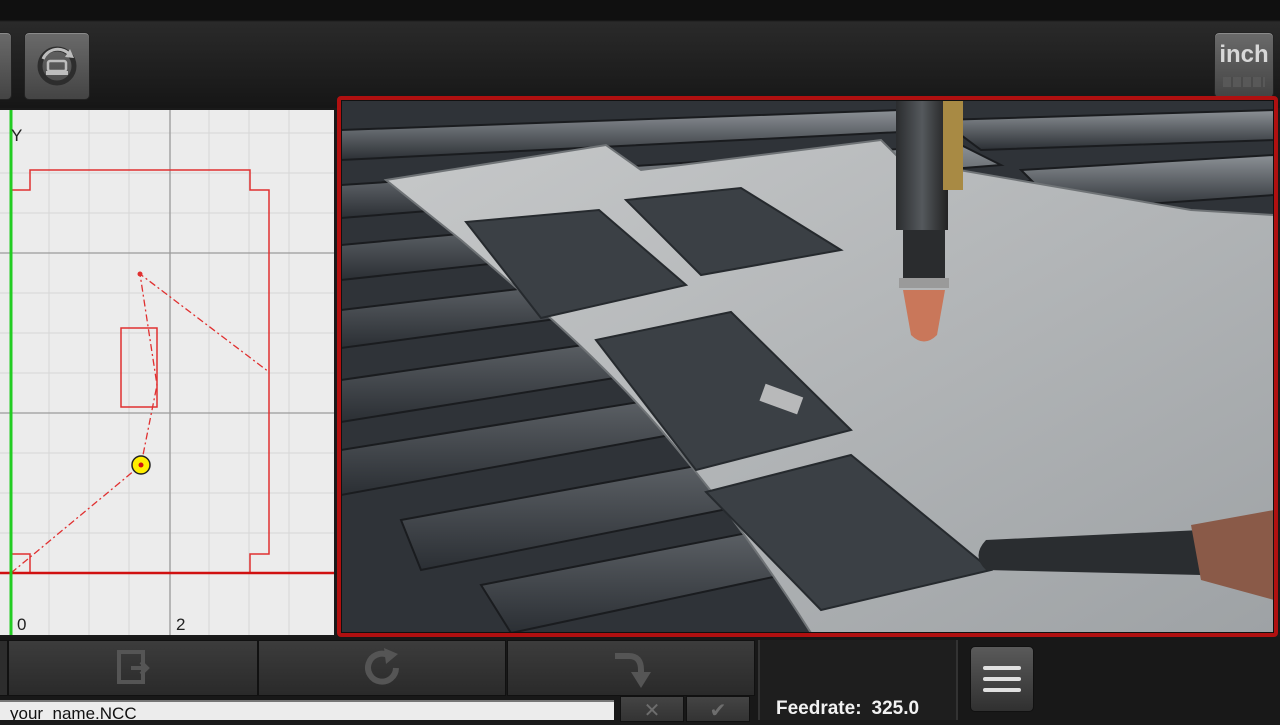 The image size is (1280, 725). I want to click on feedrate-label: Feedrate:, so click(819, 708).